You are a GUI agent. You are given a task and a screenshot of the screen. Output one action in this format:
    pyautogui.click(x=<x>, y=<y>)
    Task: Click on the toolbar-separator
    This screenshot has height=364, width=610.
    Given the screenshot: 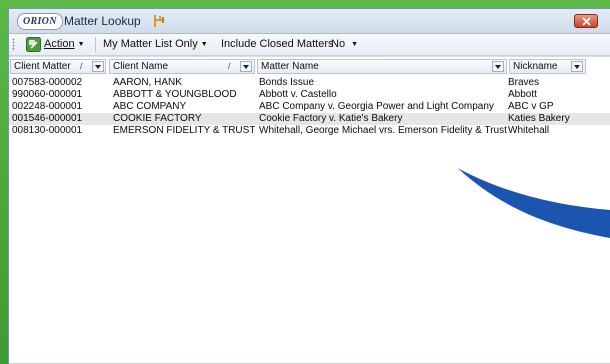 What is the action you would take?
    pyautogui.click(x=95, y=44)
    